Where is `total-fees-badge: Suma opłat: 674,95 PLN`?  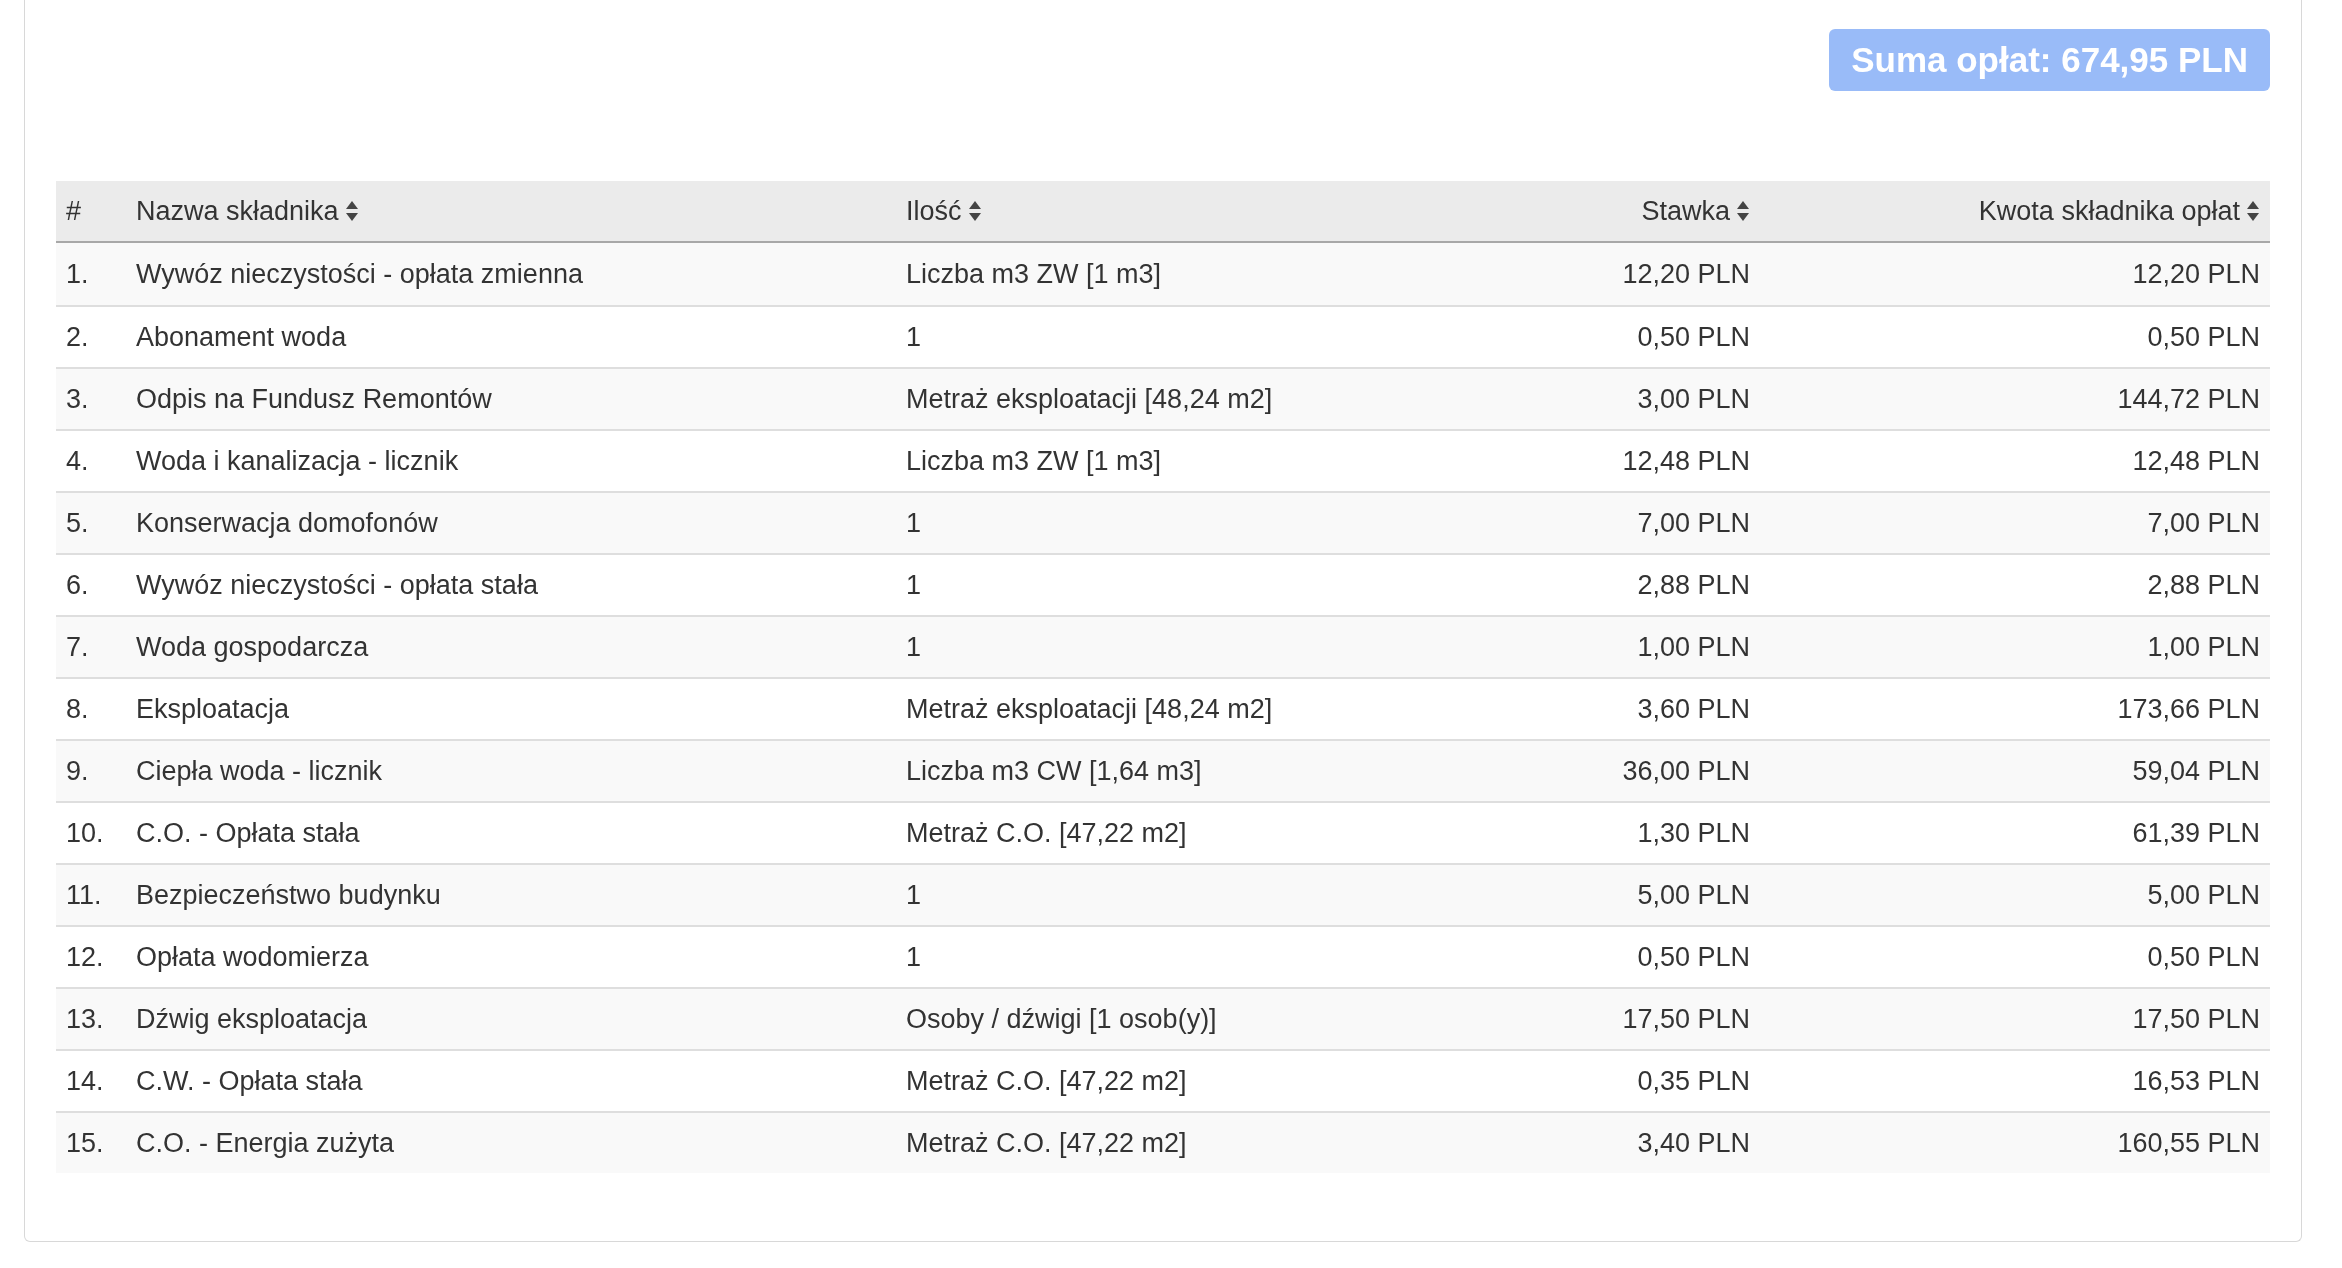
total-fees-badge: Suma opłat: 674,95 PLN is located at coordinates (2049, 60).